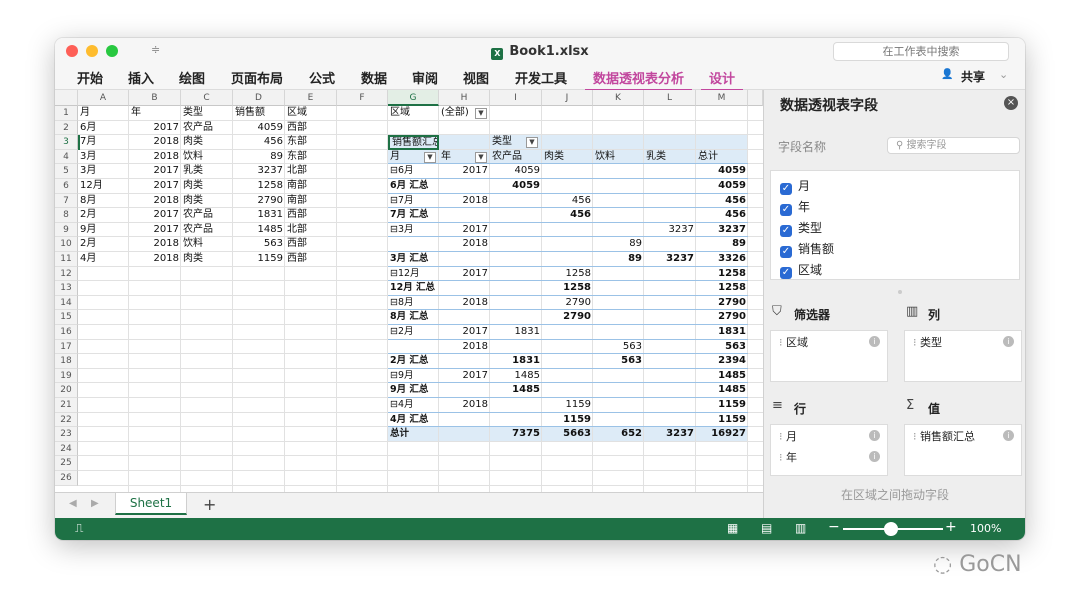  Describe the element at coordinates (151, 504) in the screenshot. I see `sheet-tab-sheet1: Sheet1` at that location.